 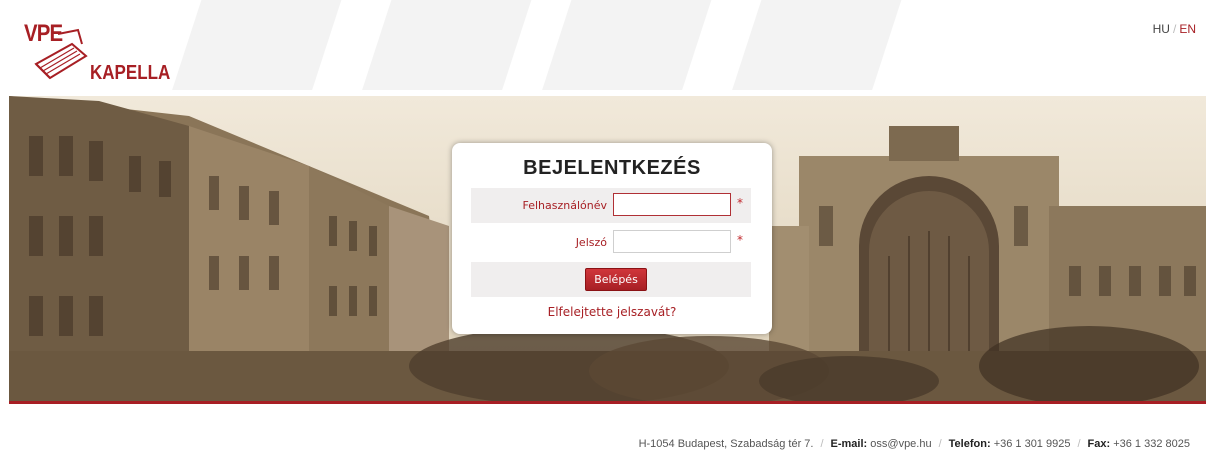 What do you see at coordinates (616, 279) in the screenshot?
I see `login-button: Belépés` at bounding box center [616, 279].